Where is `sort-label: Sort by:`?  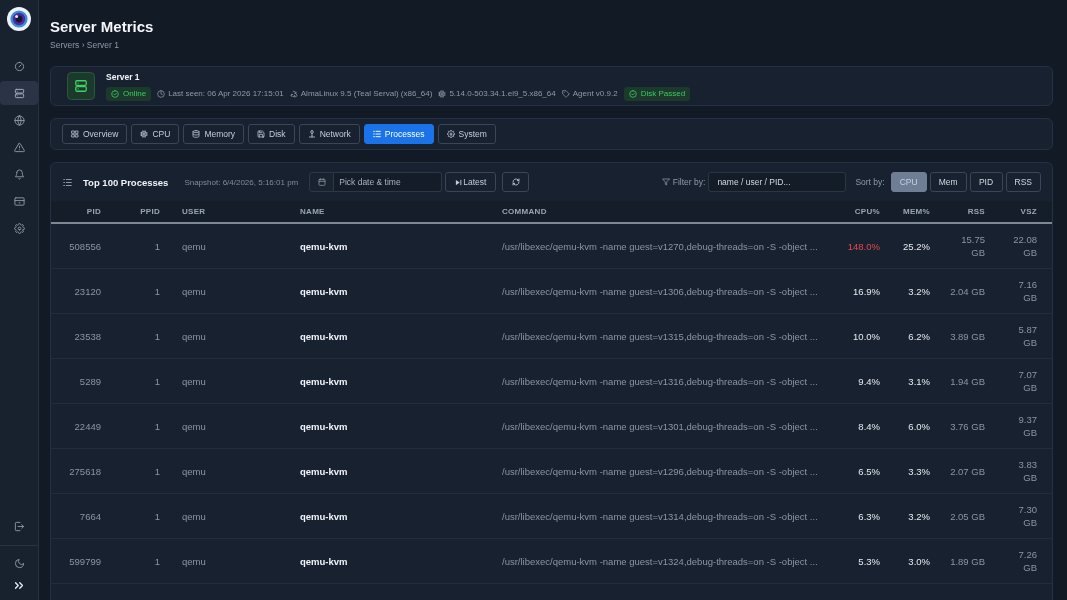 sort-label: Sort by: is located at coordinates (870, 182).